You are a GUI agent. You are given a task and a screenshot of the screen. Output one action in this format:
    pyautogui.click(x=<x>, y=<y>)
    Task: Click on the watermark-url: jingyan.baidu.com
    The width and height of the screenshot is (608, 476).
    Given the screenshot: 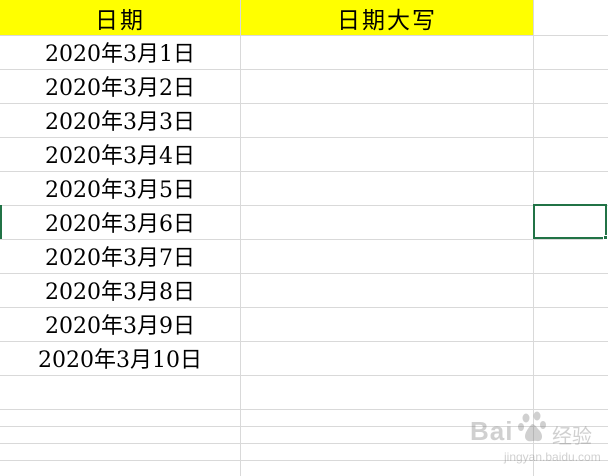 What is the action you would take?
    pyautogui.click(x=552, y=457)
    